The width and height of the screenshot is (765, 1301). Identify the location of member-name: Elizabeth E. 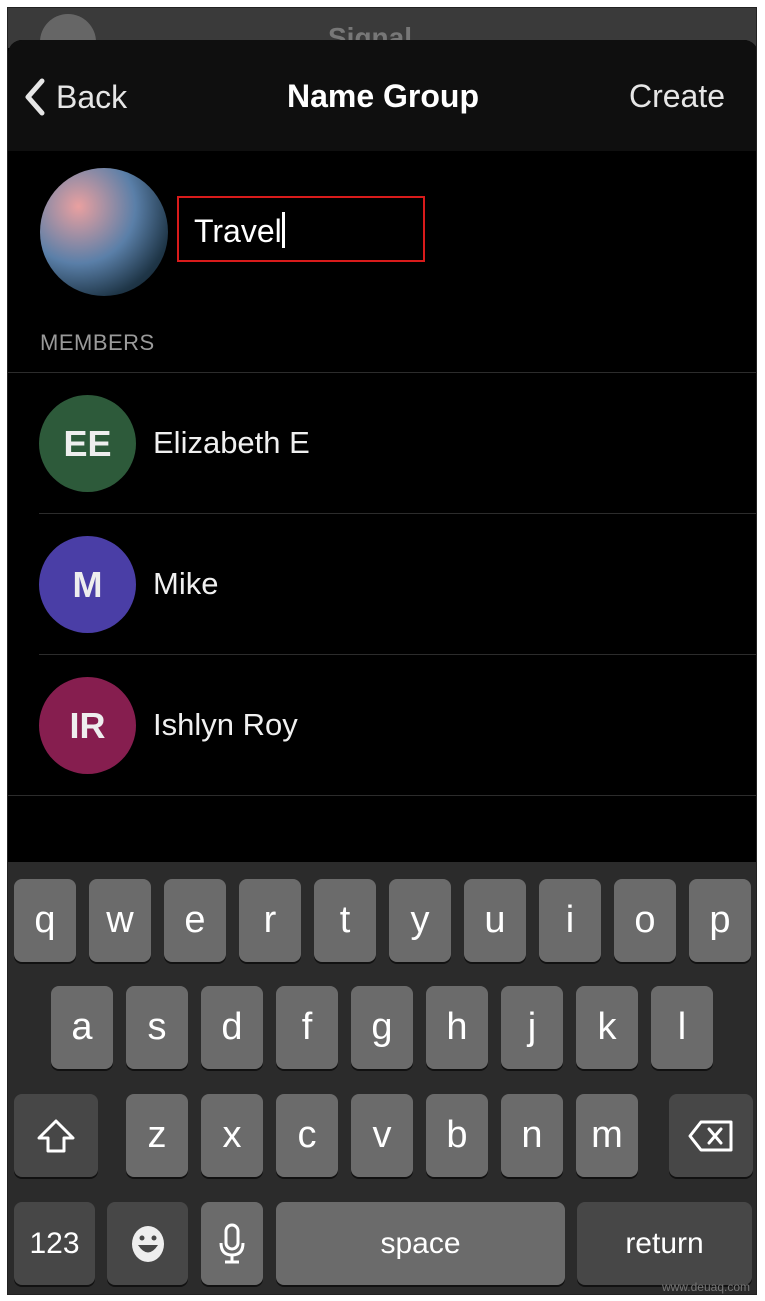
(231, 442).